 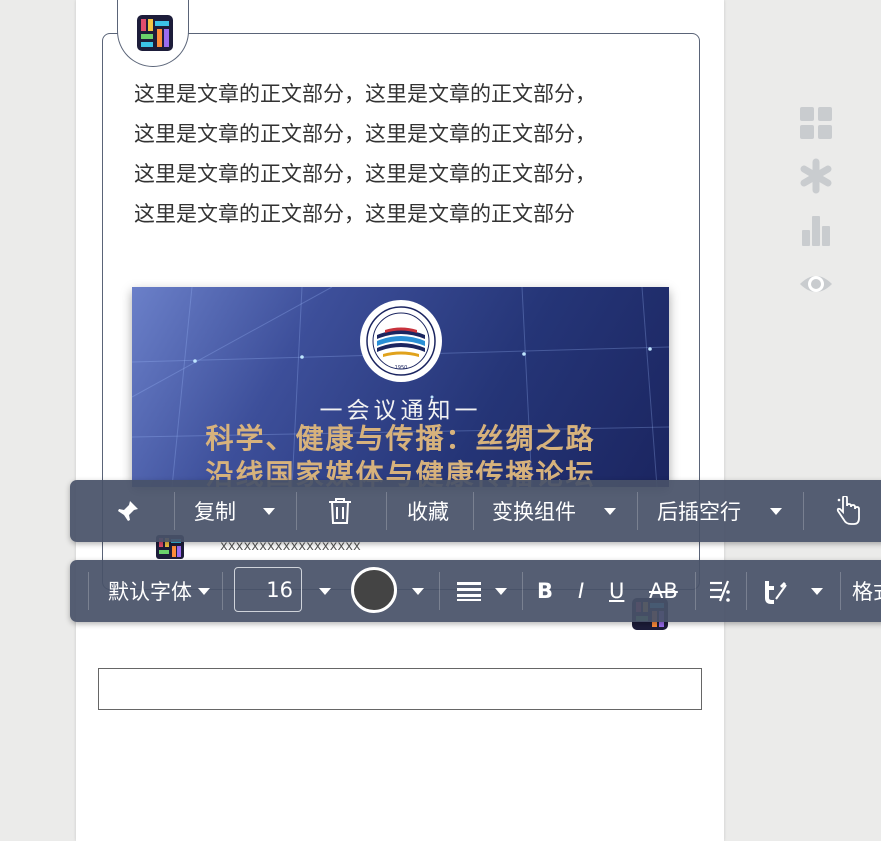 I want to click on copy-button: 复制, so click(x=215, y=511).